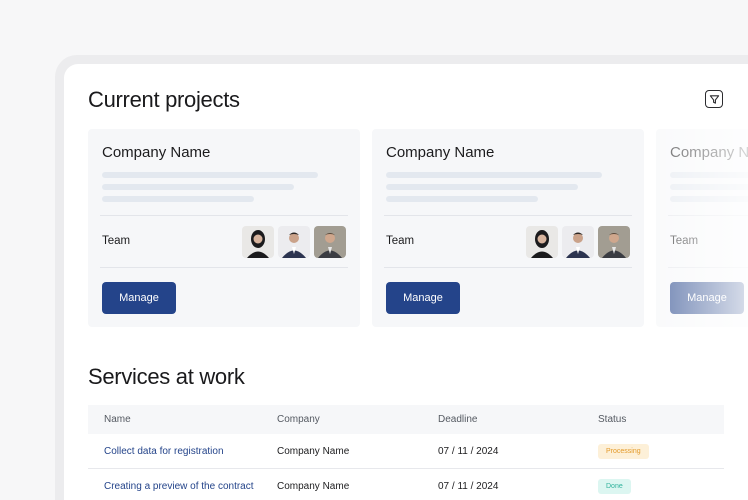  What do you see at coordinates (518, 419) in the screenshot?
I see `column-header-deadline: Deadline` at bounding box center [518, 419].